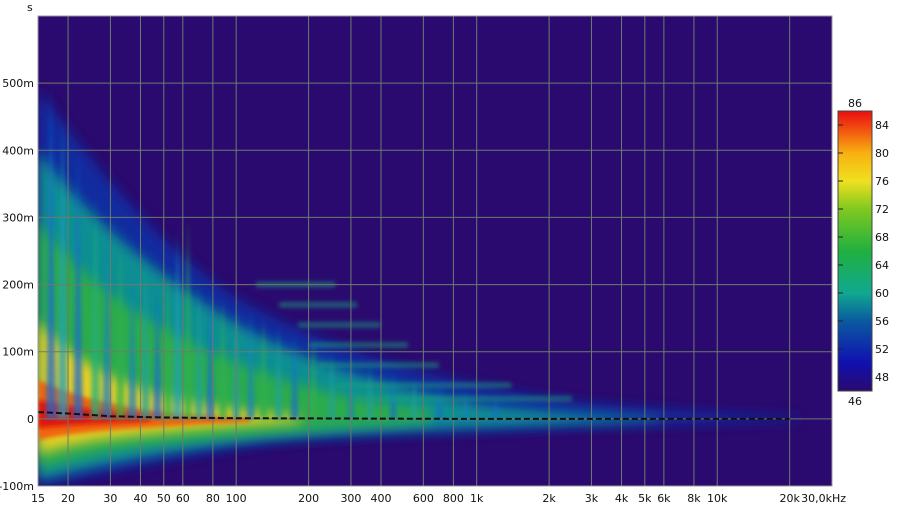 Image resolution: width=900 pixels, height=512 pixels. What do you see at coordinates (213, 498) in the screenshot?
I see `x-tick-label: 80` at bounding box center [213, 498].